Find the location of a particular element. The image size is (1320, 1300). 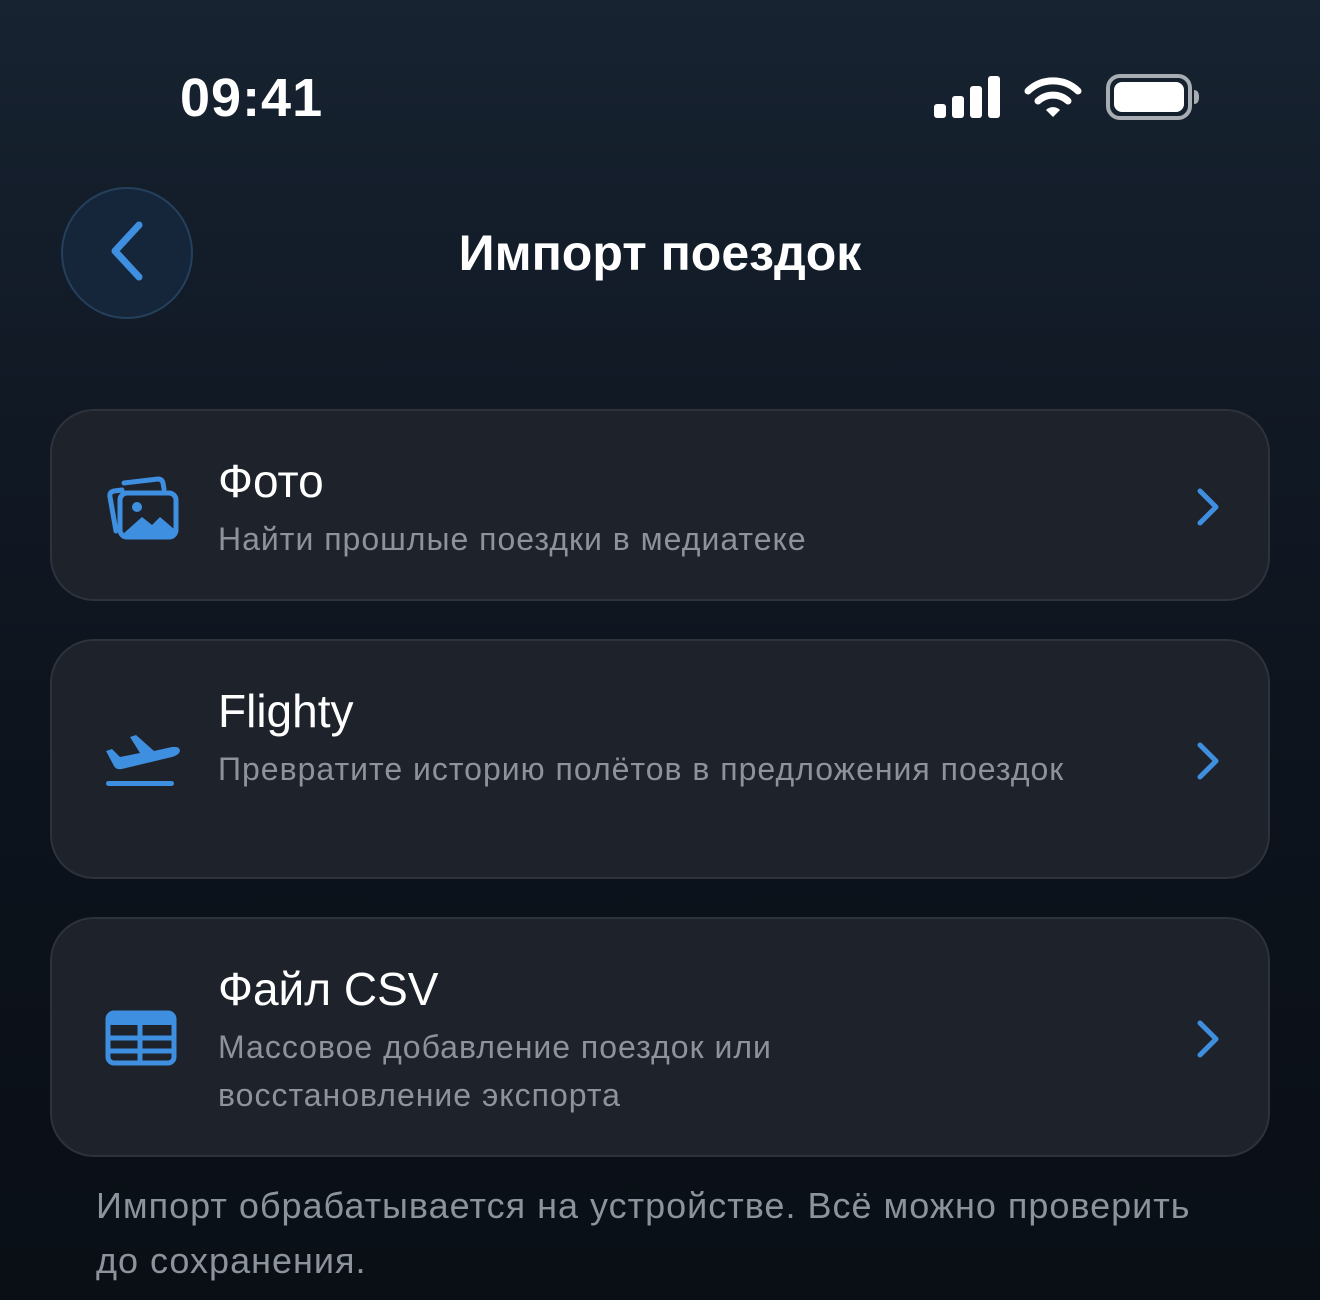

card-subtitle: Найти прошлые поездки в медиатеке is located at coordinates (512, 539).